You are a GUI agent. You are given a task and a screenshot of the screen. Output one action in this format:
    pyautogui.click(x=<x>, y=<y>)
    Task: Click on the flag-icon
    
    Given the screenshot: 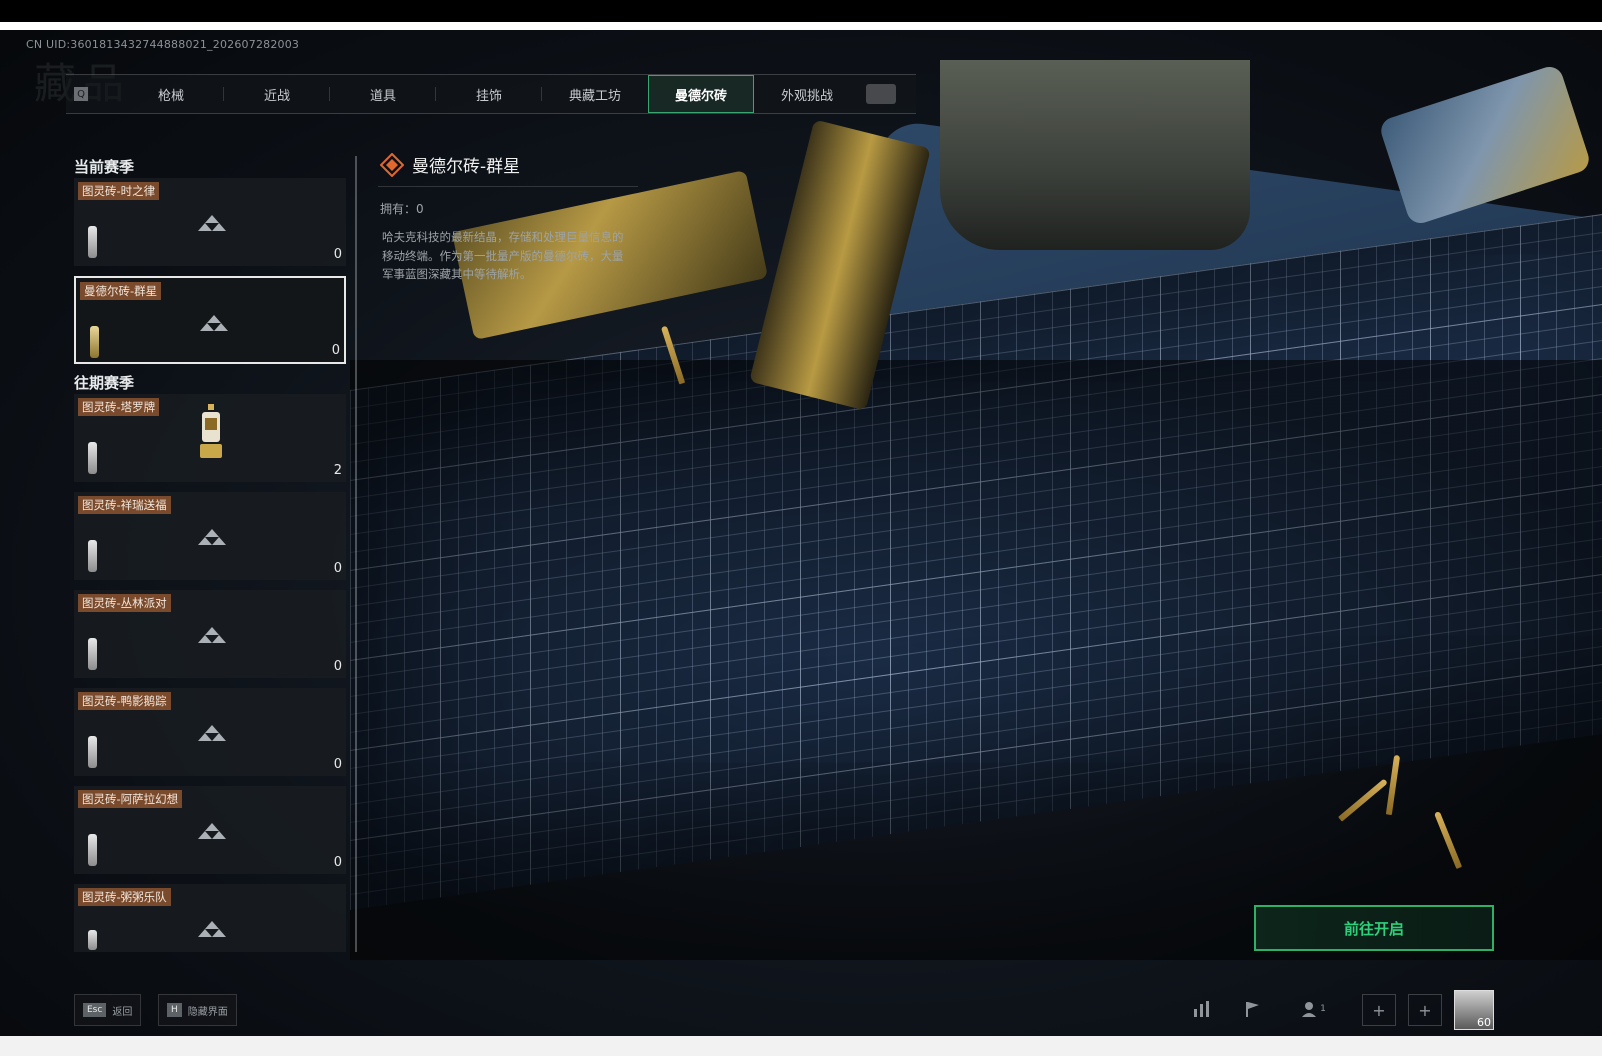 What is the action you would take?
    pyautogui.click(x=1252, y=1009)
    